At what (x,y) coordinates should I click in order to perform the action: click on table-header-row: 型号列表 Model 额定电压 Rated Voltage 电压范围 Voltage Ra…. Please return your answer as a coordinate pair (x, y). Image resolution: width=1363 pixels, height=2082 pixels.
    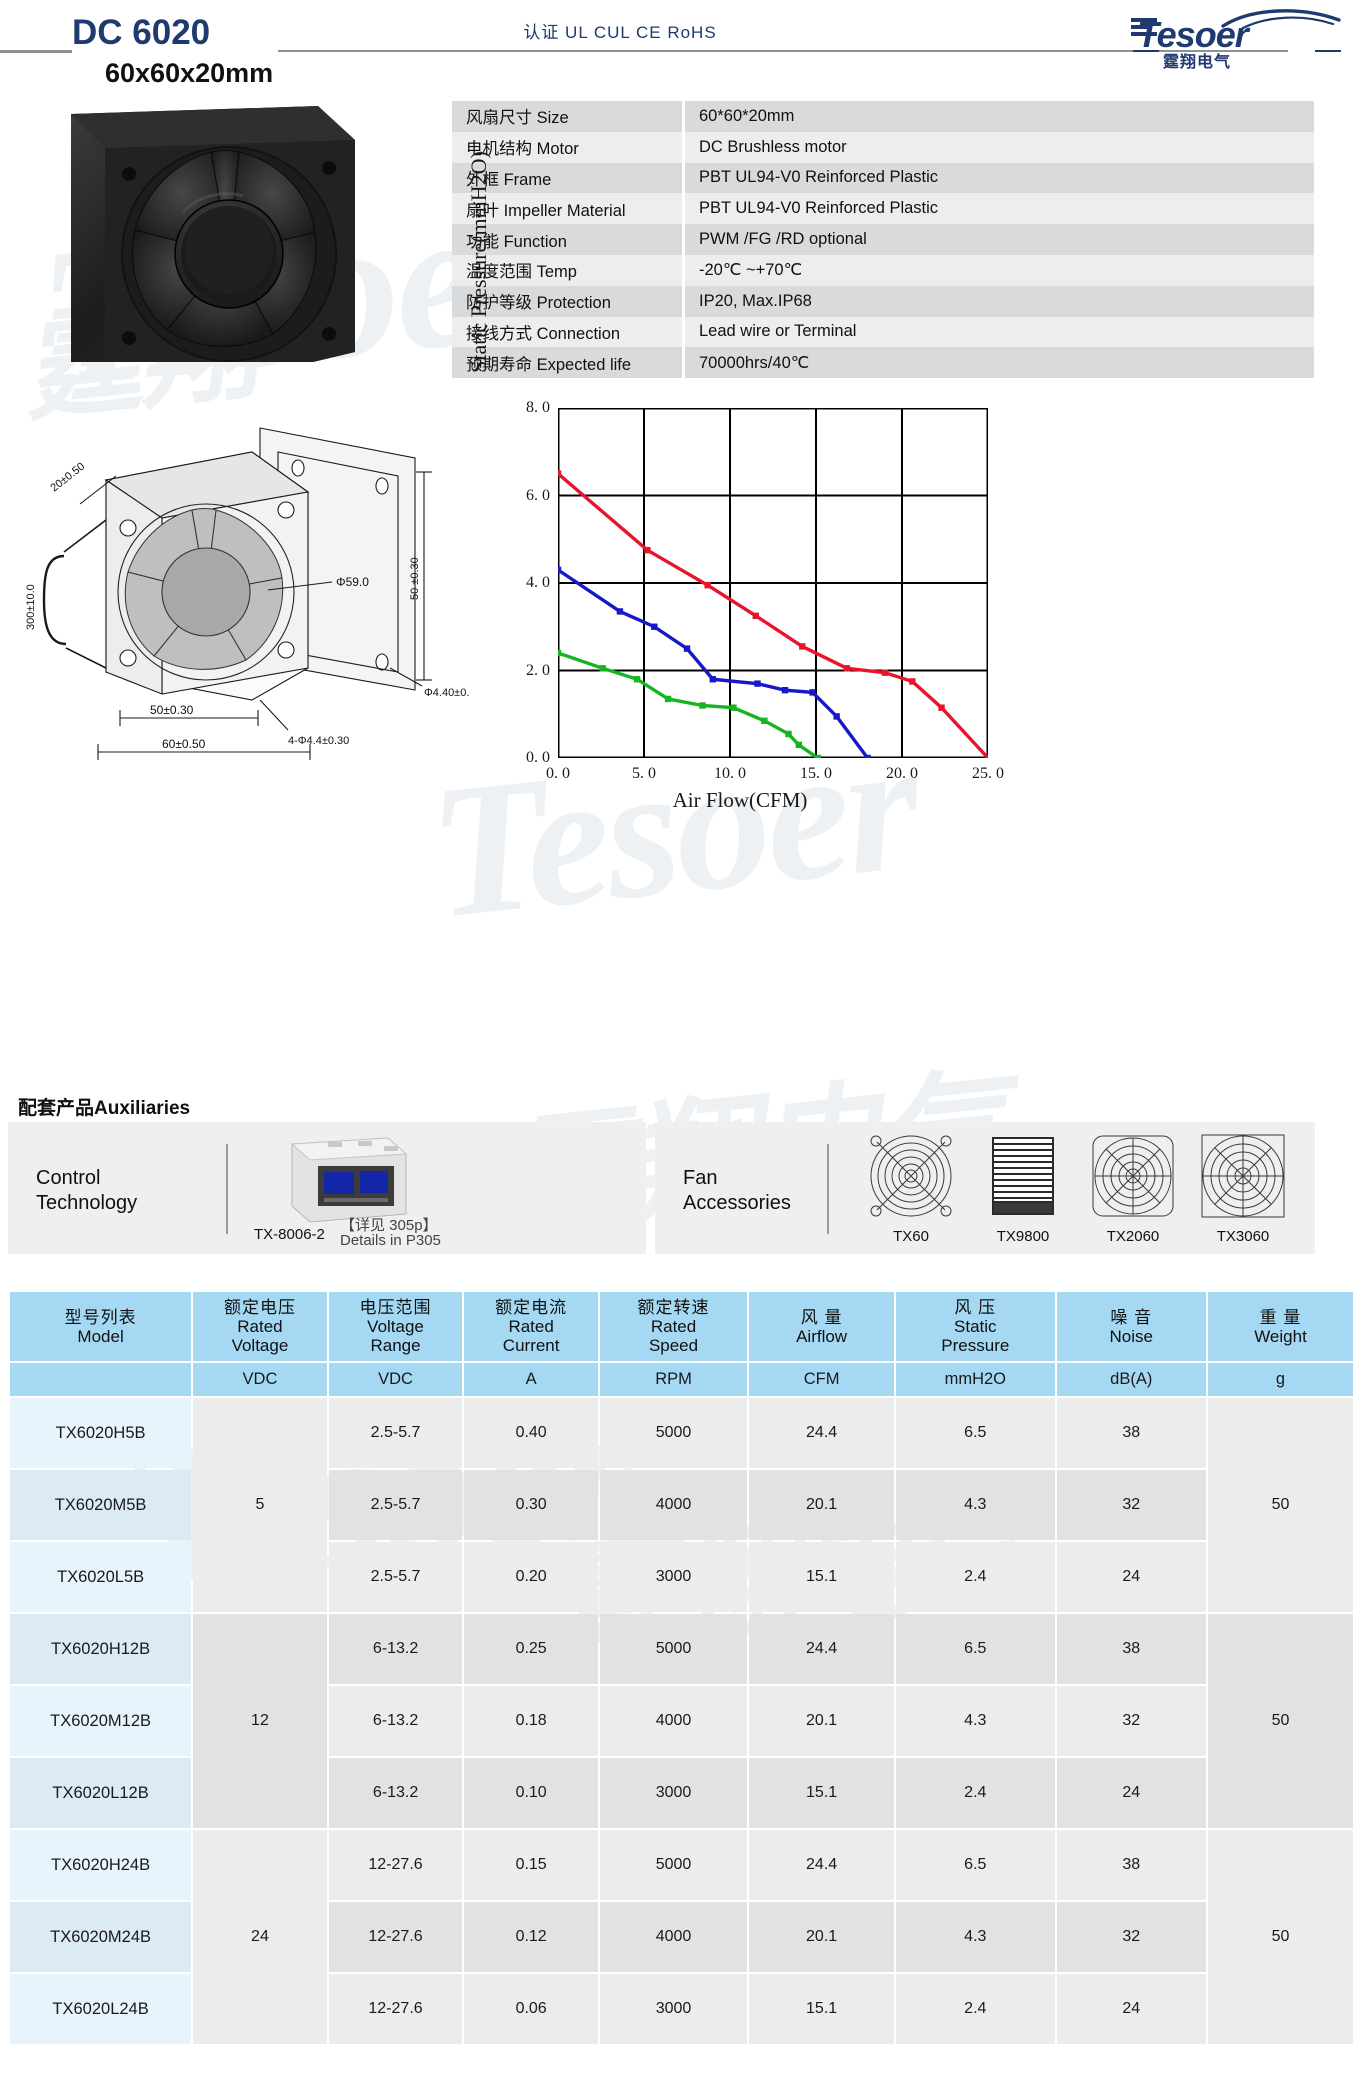
    Looking at the image, I should click on (681, 1326).